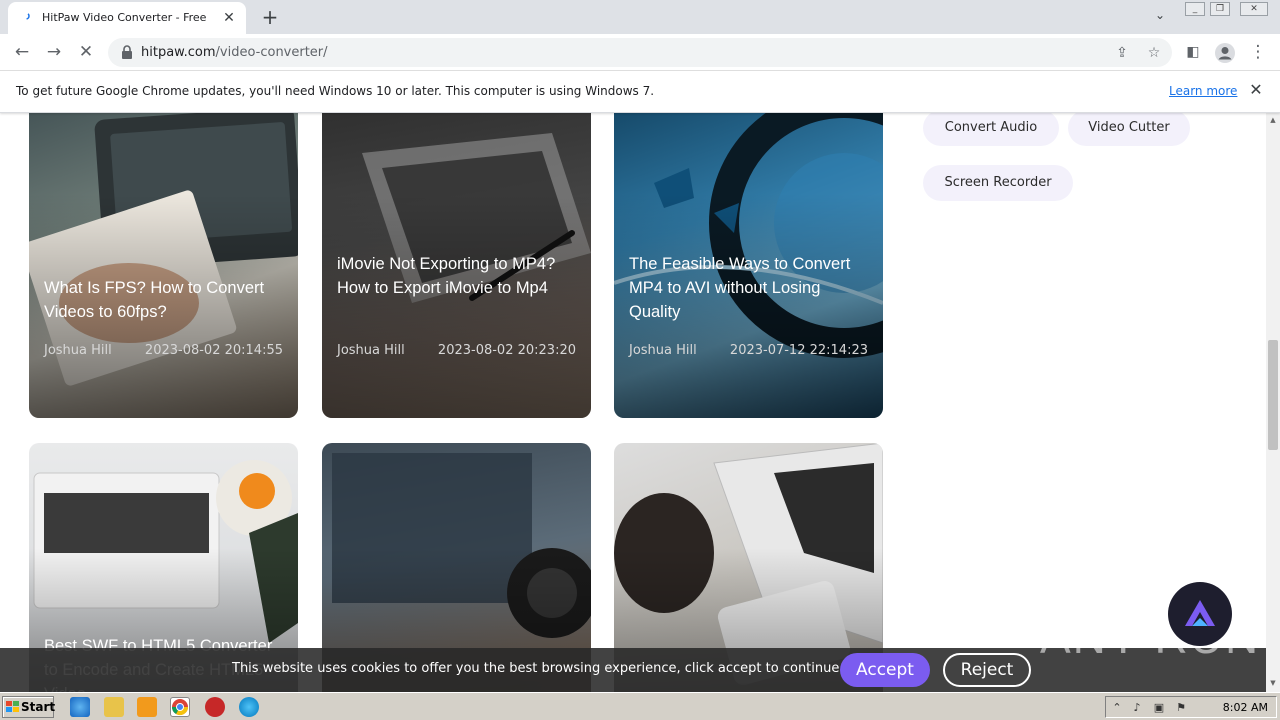 This screenshot has width=1280, height=720. What do you see at coordinates (249, 707) in the screenshot?
I see `edge-icon` at bounding box center [249, 707].